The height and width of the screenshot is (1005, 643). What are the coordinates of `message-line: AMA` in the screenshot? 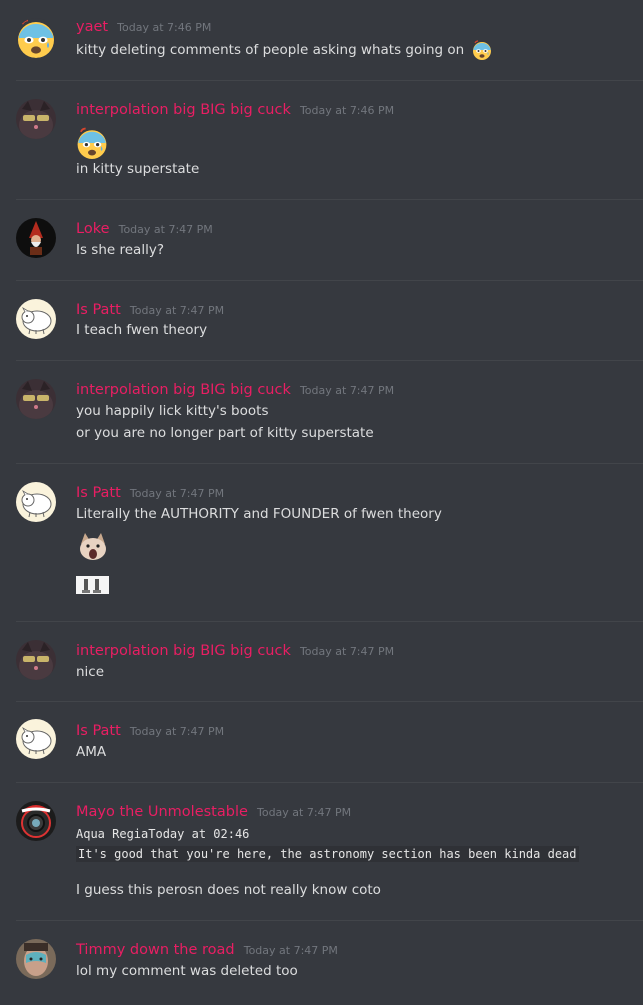 It's located at (91, 752).